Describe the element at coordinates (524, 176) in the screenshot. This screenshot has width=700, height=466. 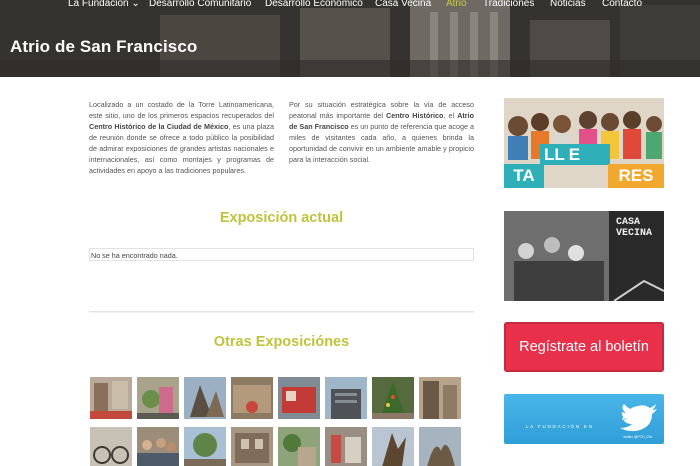
I see `talleres-text-ta: TA` at that location.